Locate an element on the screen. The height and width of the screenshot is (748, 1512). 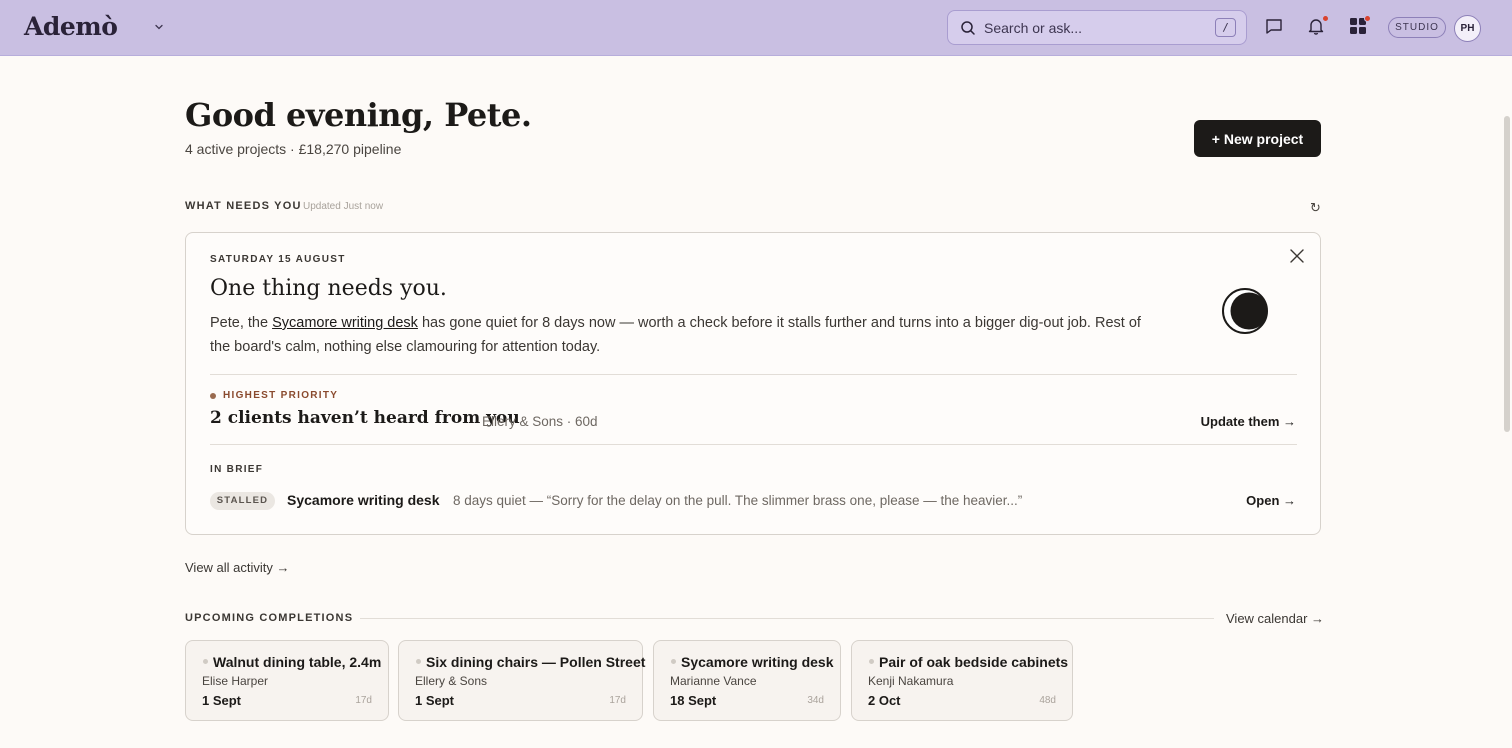
completion-client: Ellery & Sons is located at coordinates (451, 681).